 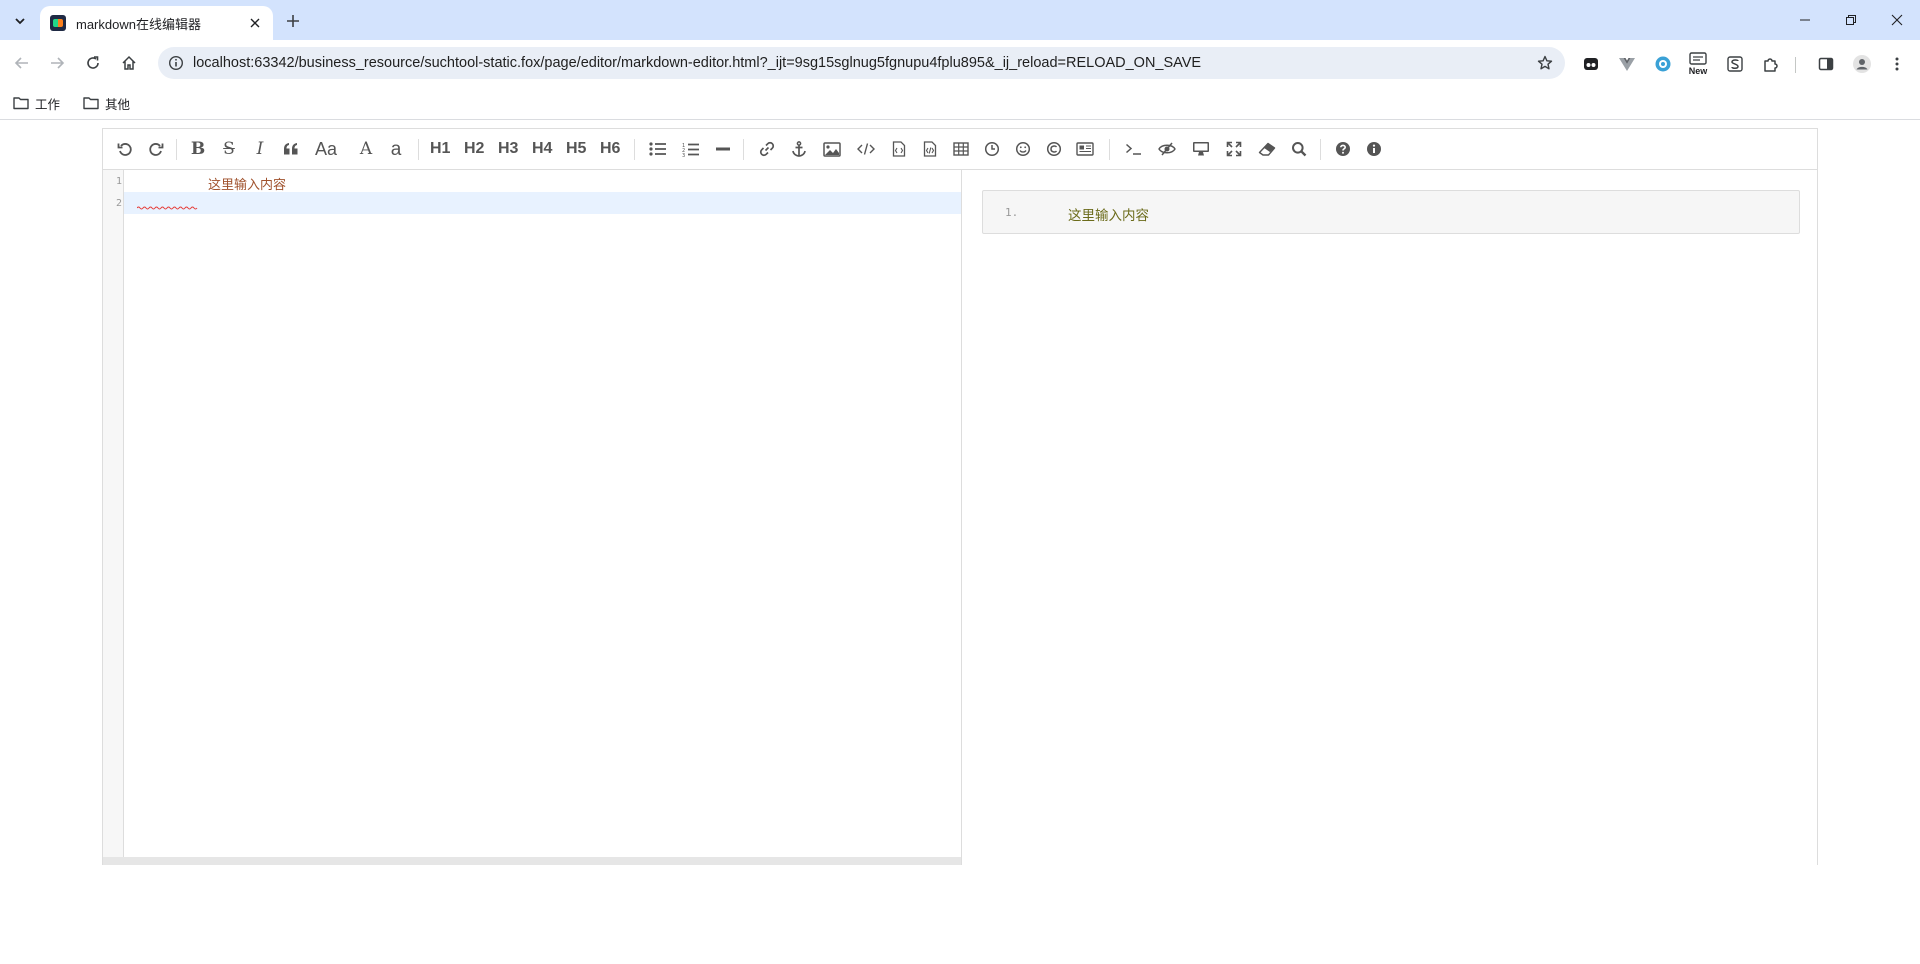 I want to click on search-button, so click(x=1299, y=149).